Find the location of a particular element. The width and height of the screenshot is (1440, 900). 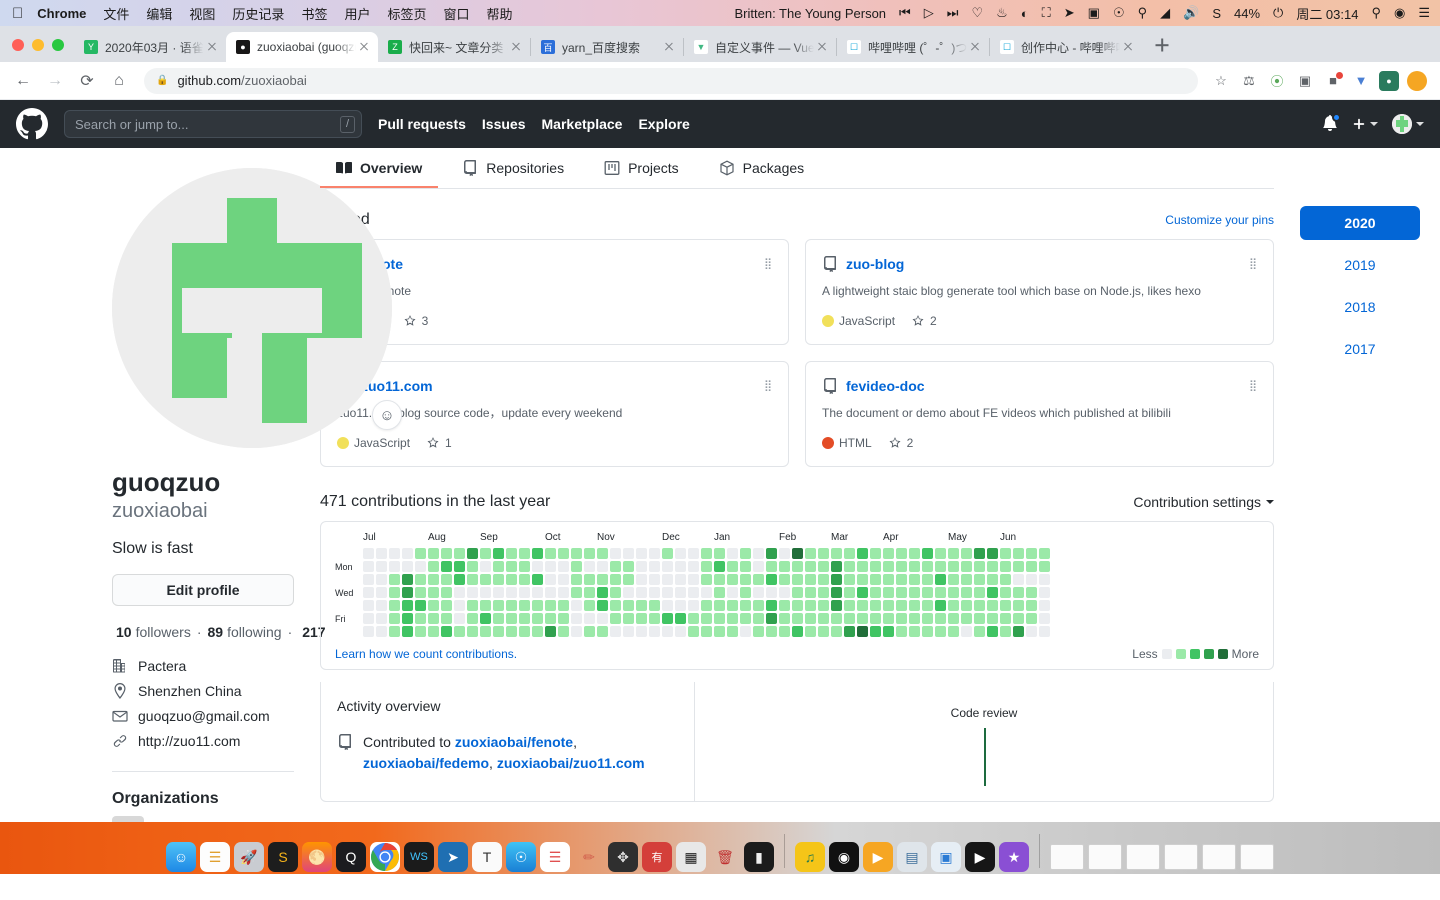

bluetooth-icon: ⚲ is located at coordinates (1143, 13).